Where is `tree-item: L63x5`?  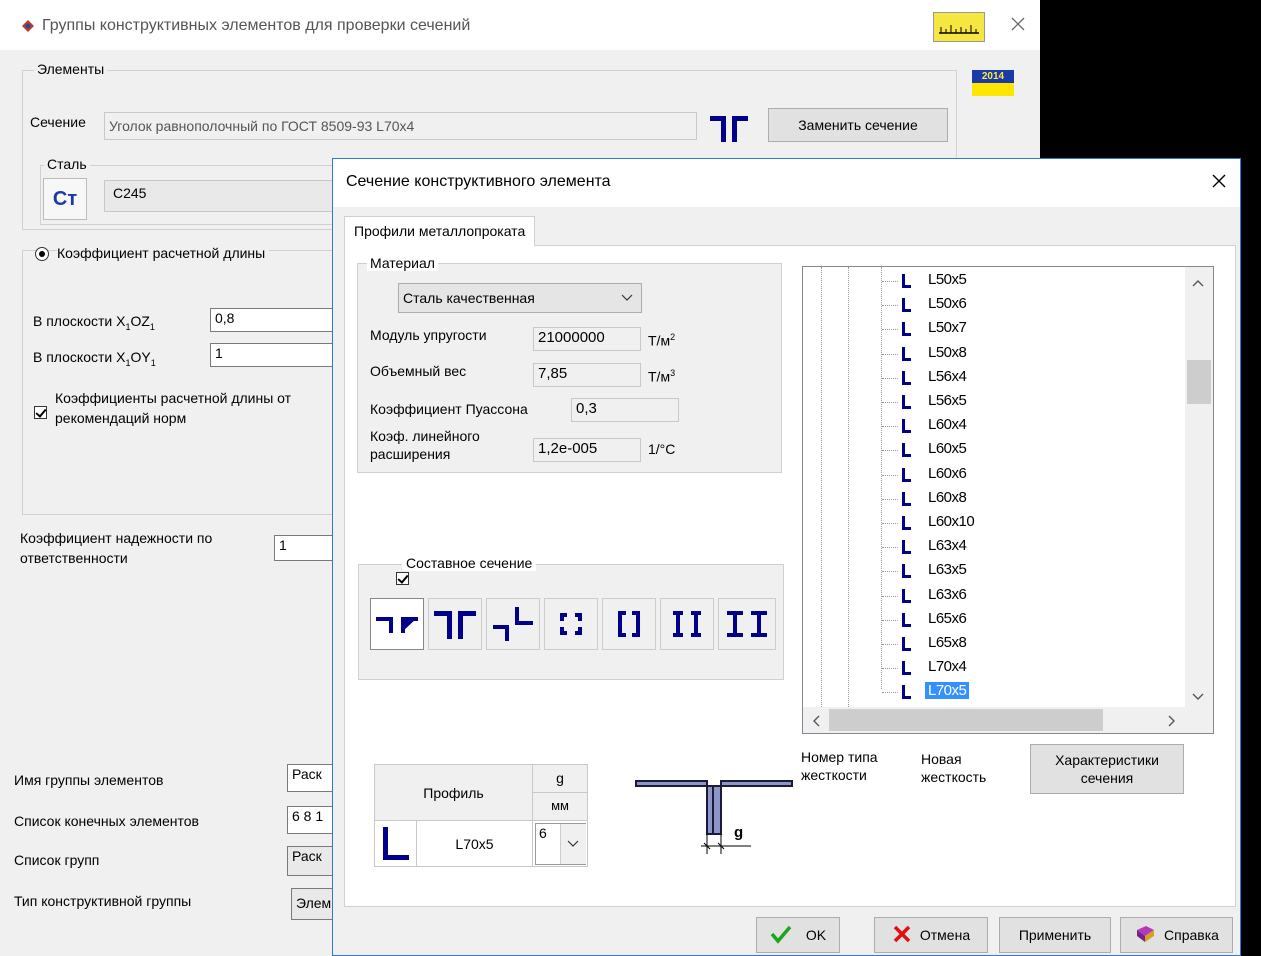
tree-item: L63x5 is located at coordinates (993, 571).